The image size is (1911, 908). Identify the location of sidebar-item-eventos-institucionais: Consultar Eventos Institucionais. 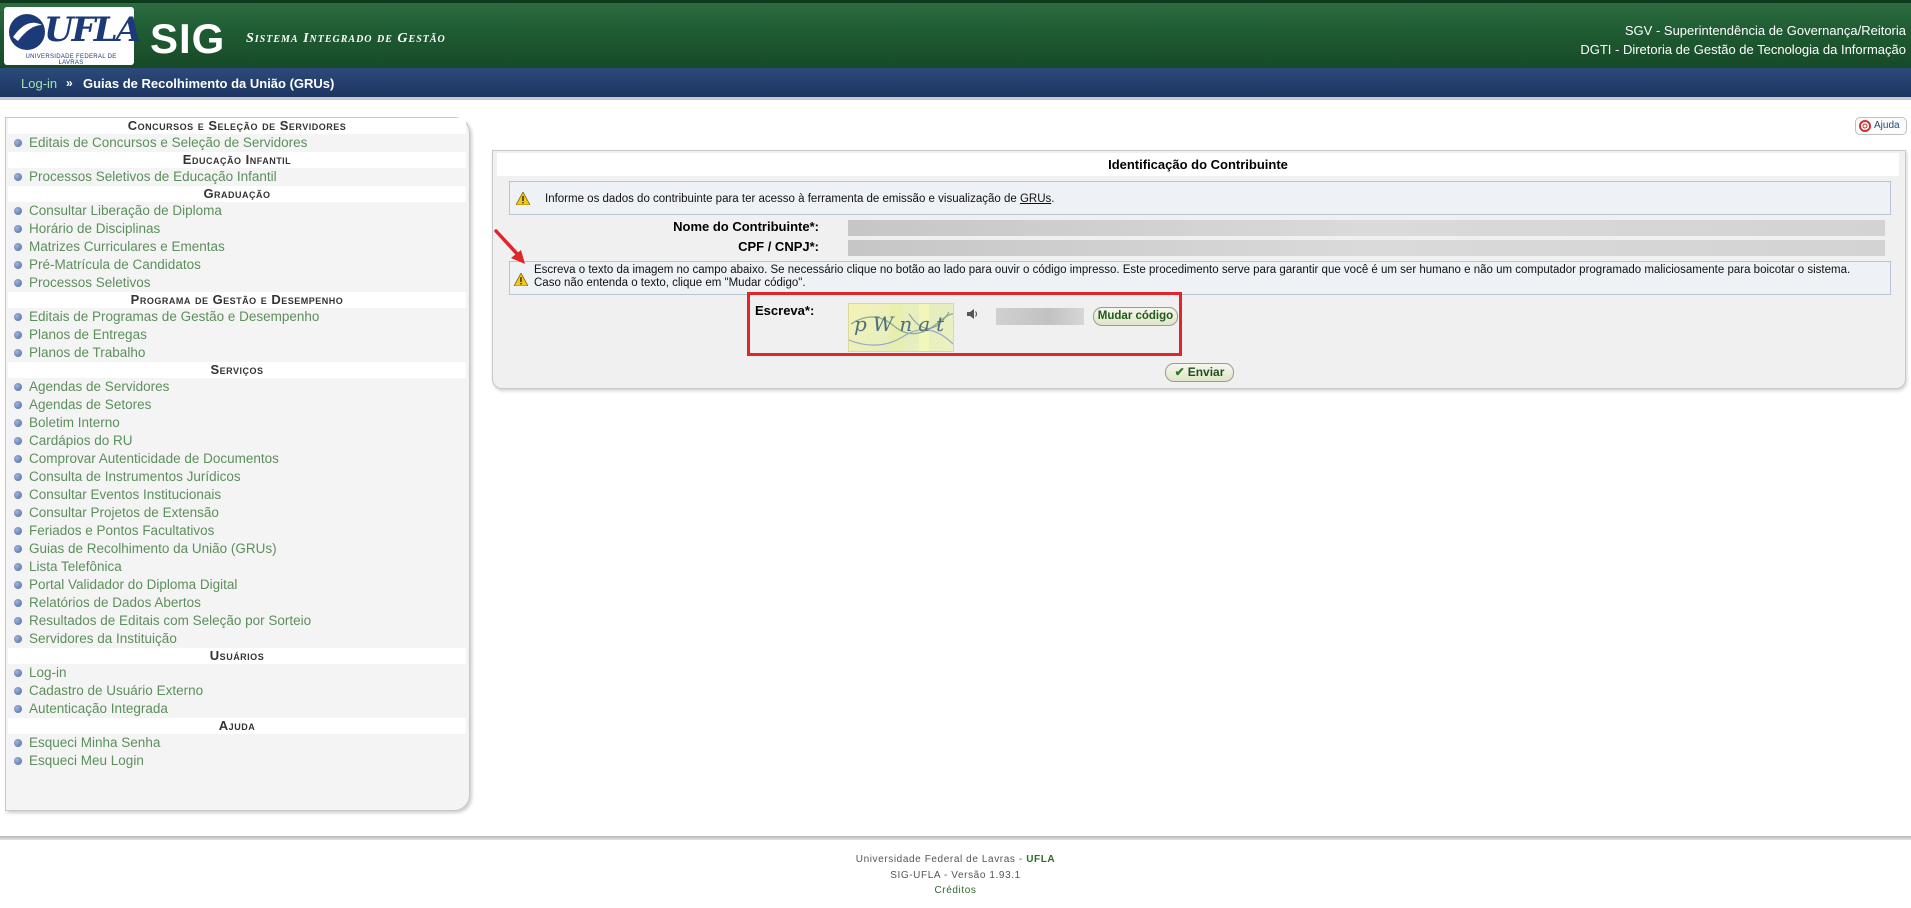
(237, 495).